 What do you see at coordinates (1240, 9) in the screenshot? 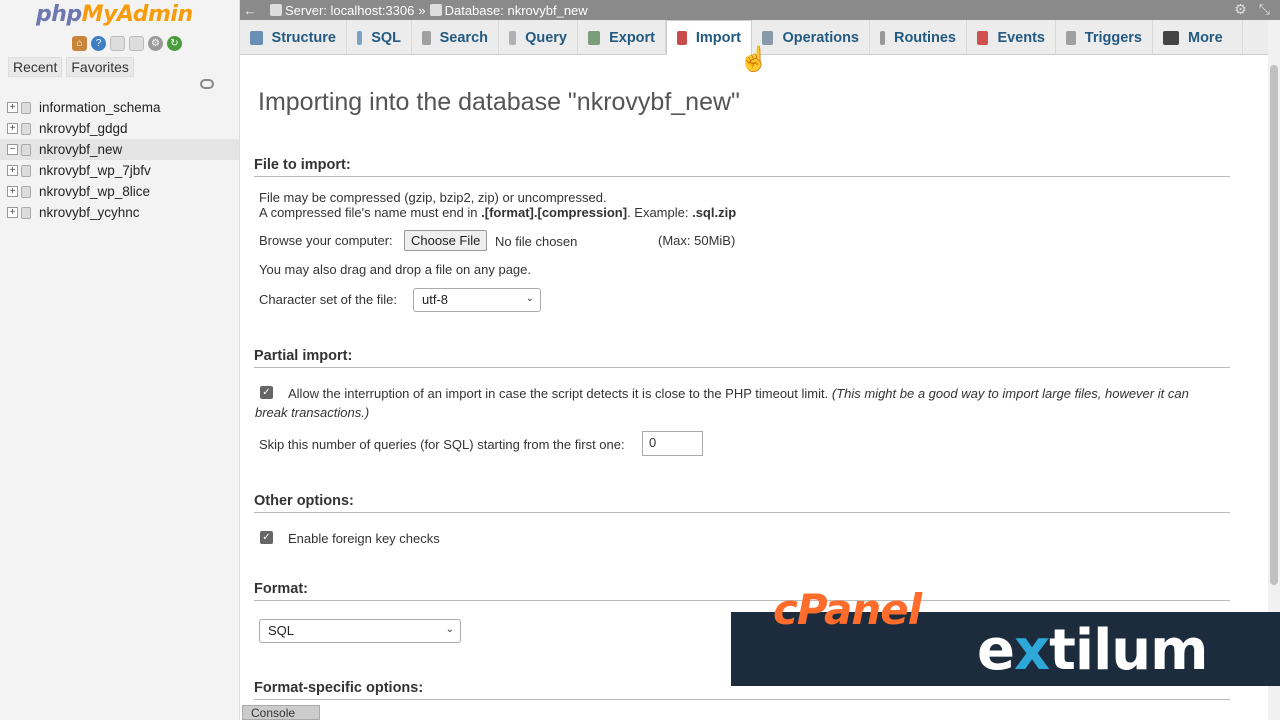
I see `settings-gear-icon: ⚙` at bounding box center [1240, 9].